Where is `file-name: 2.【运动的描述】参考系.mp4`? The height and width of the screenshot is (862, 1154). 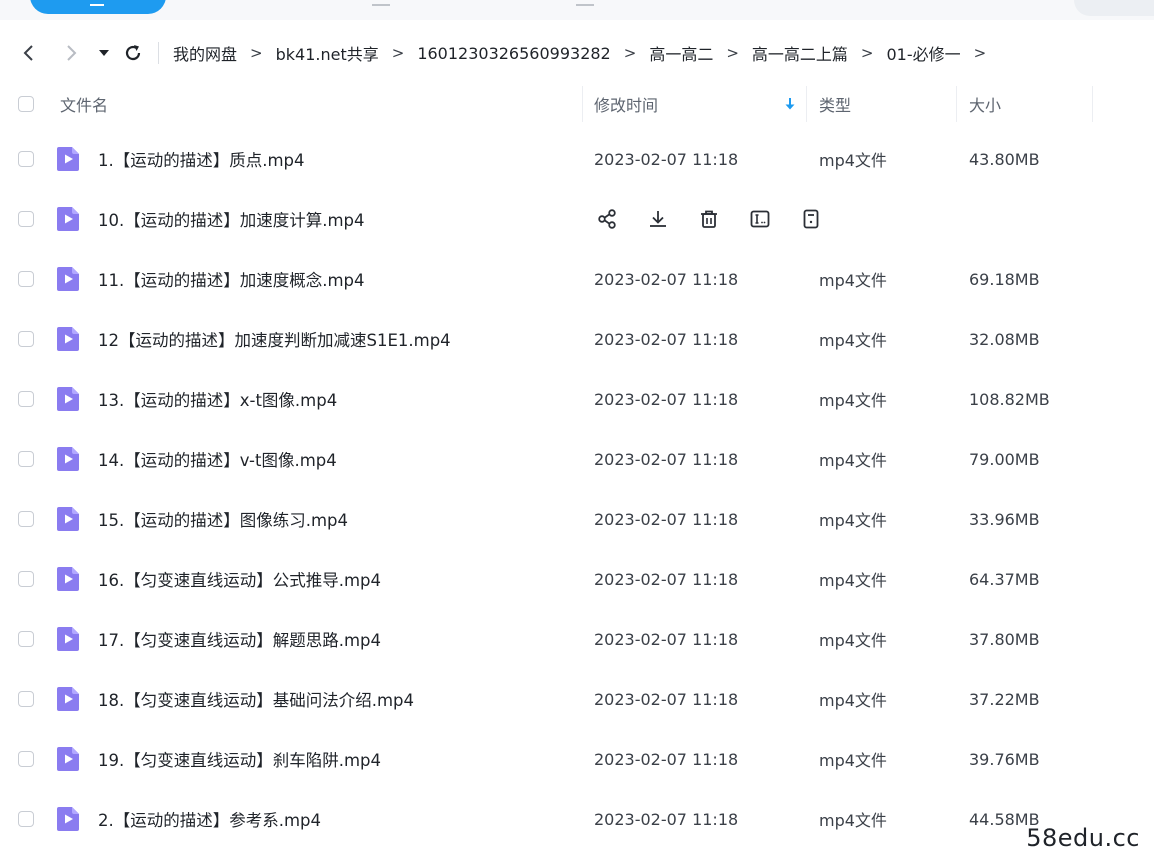 file-name: 2.【运动的描述】参考系.mp4 is located at coordinates (209, 819).